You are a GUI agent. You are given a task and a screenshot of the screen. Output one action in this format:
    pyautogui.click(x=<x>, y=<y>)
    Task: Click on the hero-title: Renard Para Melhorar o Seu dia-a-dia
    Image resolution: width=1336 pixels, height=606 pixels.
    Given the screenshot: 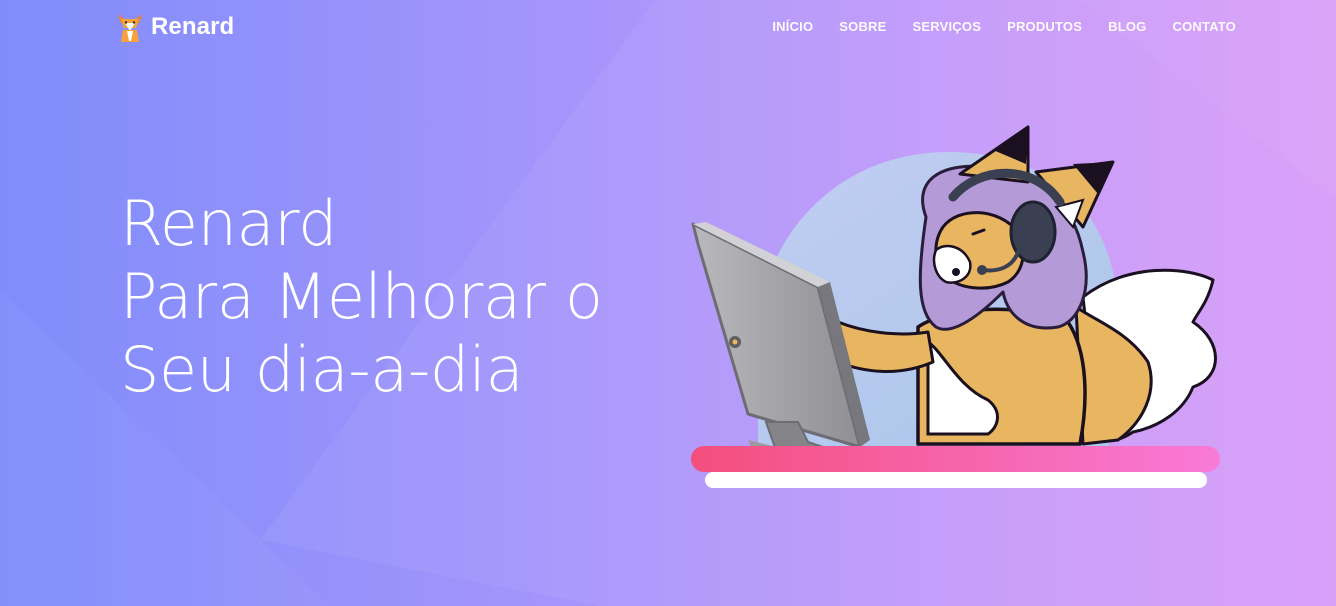 What is the action you would take?
    pyautogui.click(x=361, y=296)
    